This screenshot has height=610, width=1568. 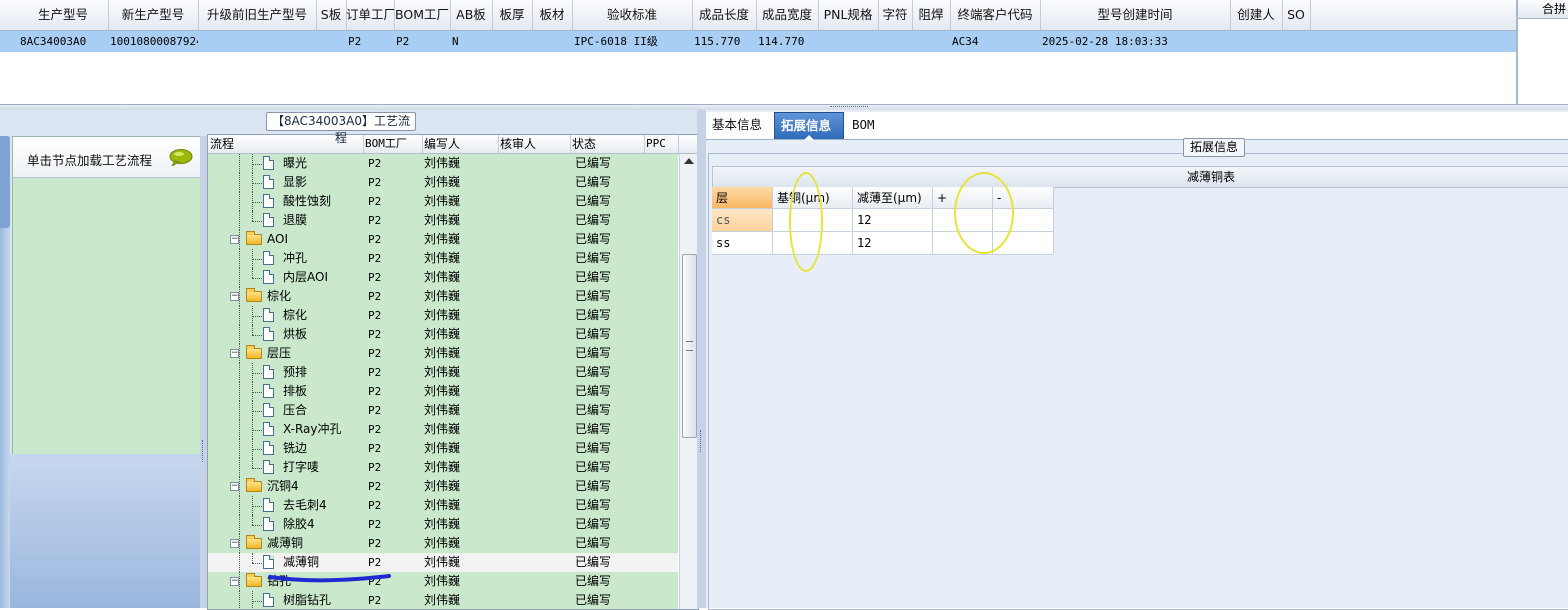 What do you see at coordinates (443, 562) in the screenshot?
I see `tree-row: 减薄铜 P2 刘伟巍 已编写` at bounding box center [443, 562].